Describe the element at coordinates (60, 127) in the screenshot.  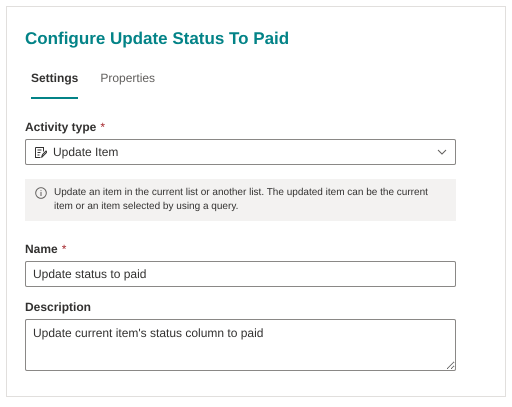
I see `field-label: Activity type` at that location.